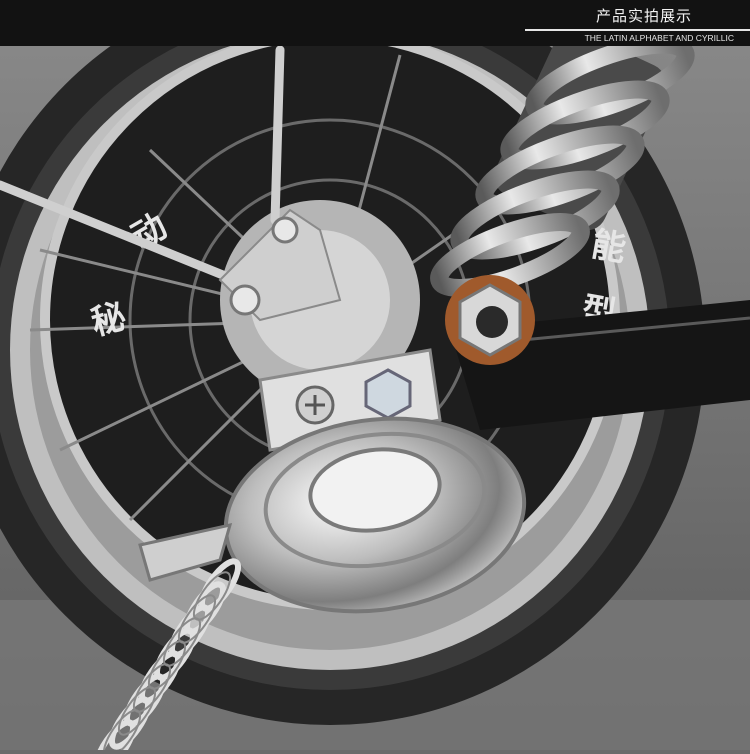 The width and height of the screenshot is (750, 754). Describe the element at coordinates (637, 30) in the screenshot. I see `banner-divider` at that location.